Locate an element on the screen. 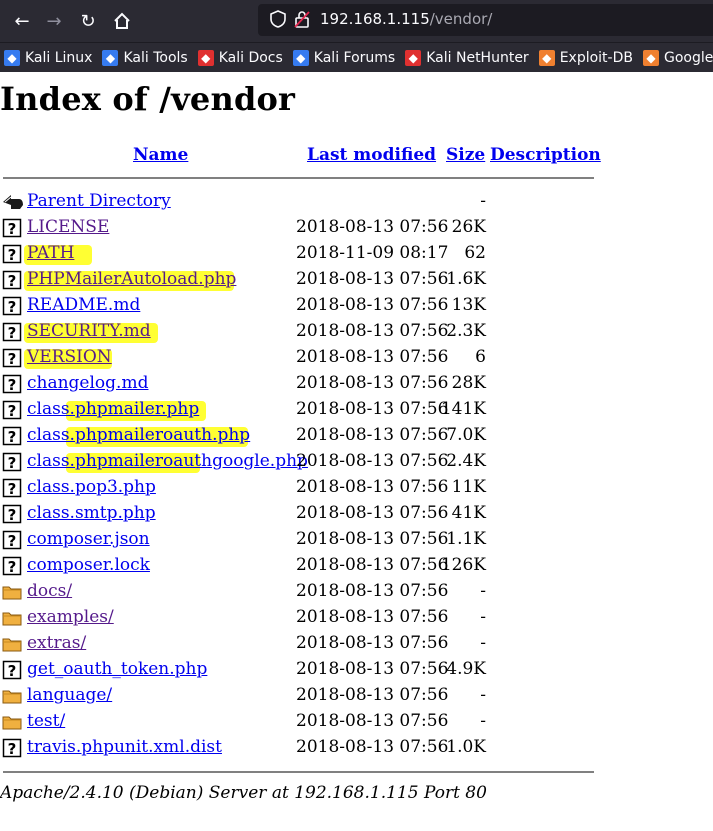  file-size: 11K is located at coordinates (468, 487).